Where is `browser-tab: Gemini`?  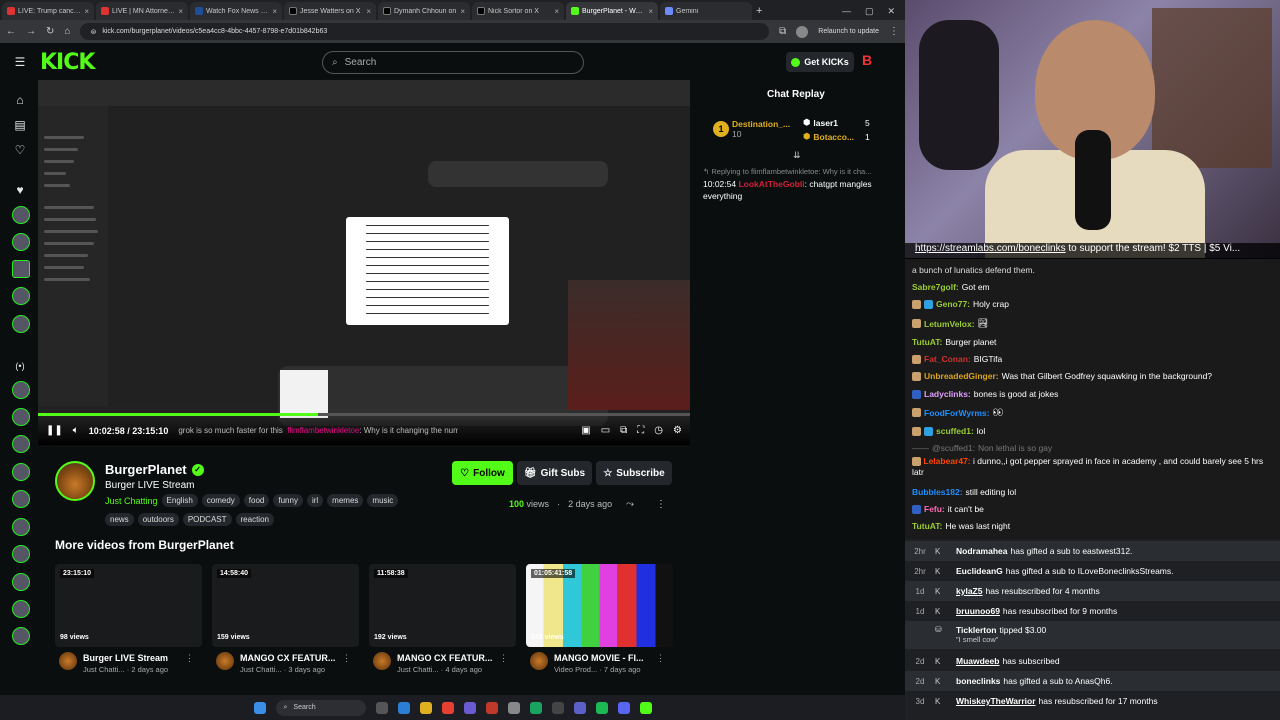 browser-tab: Gemini is located at coordinates (706, 11).